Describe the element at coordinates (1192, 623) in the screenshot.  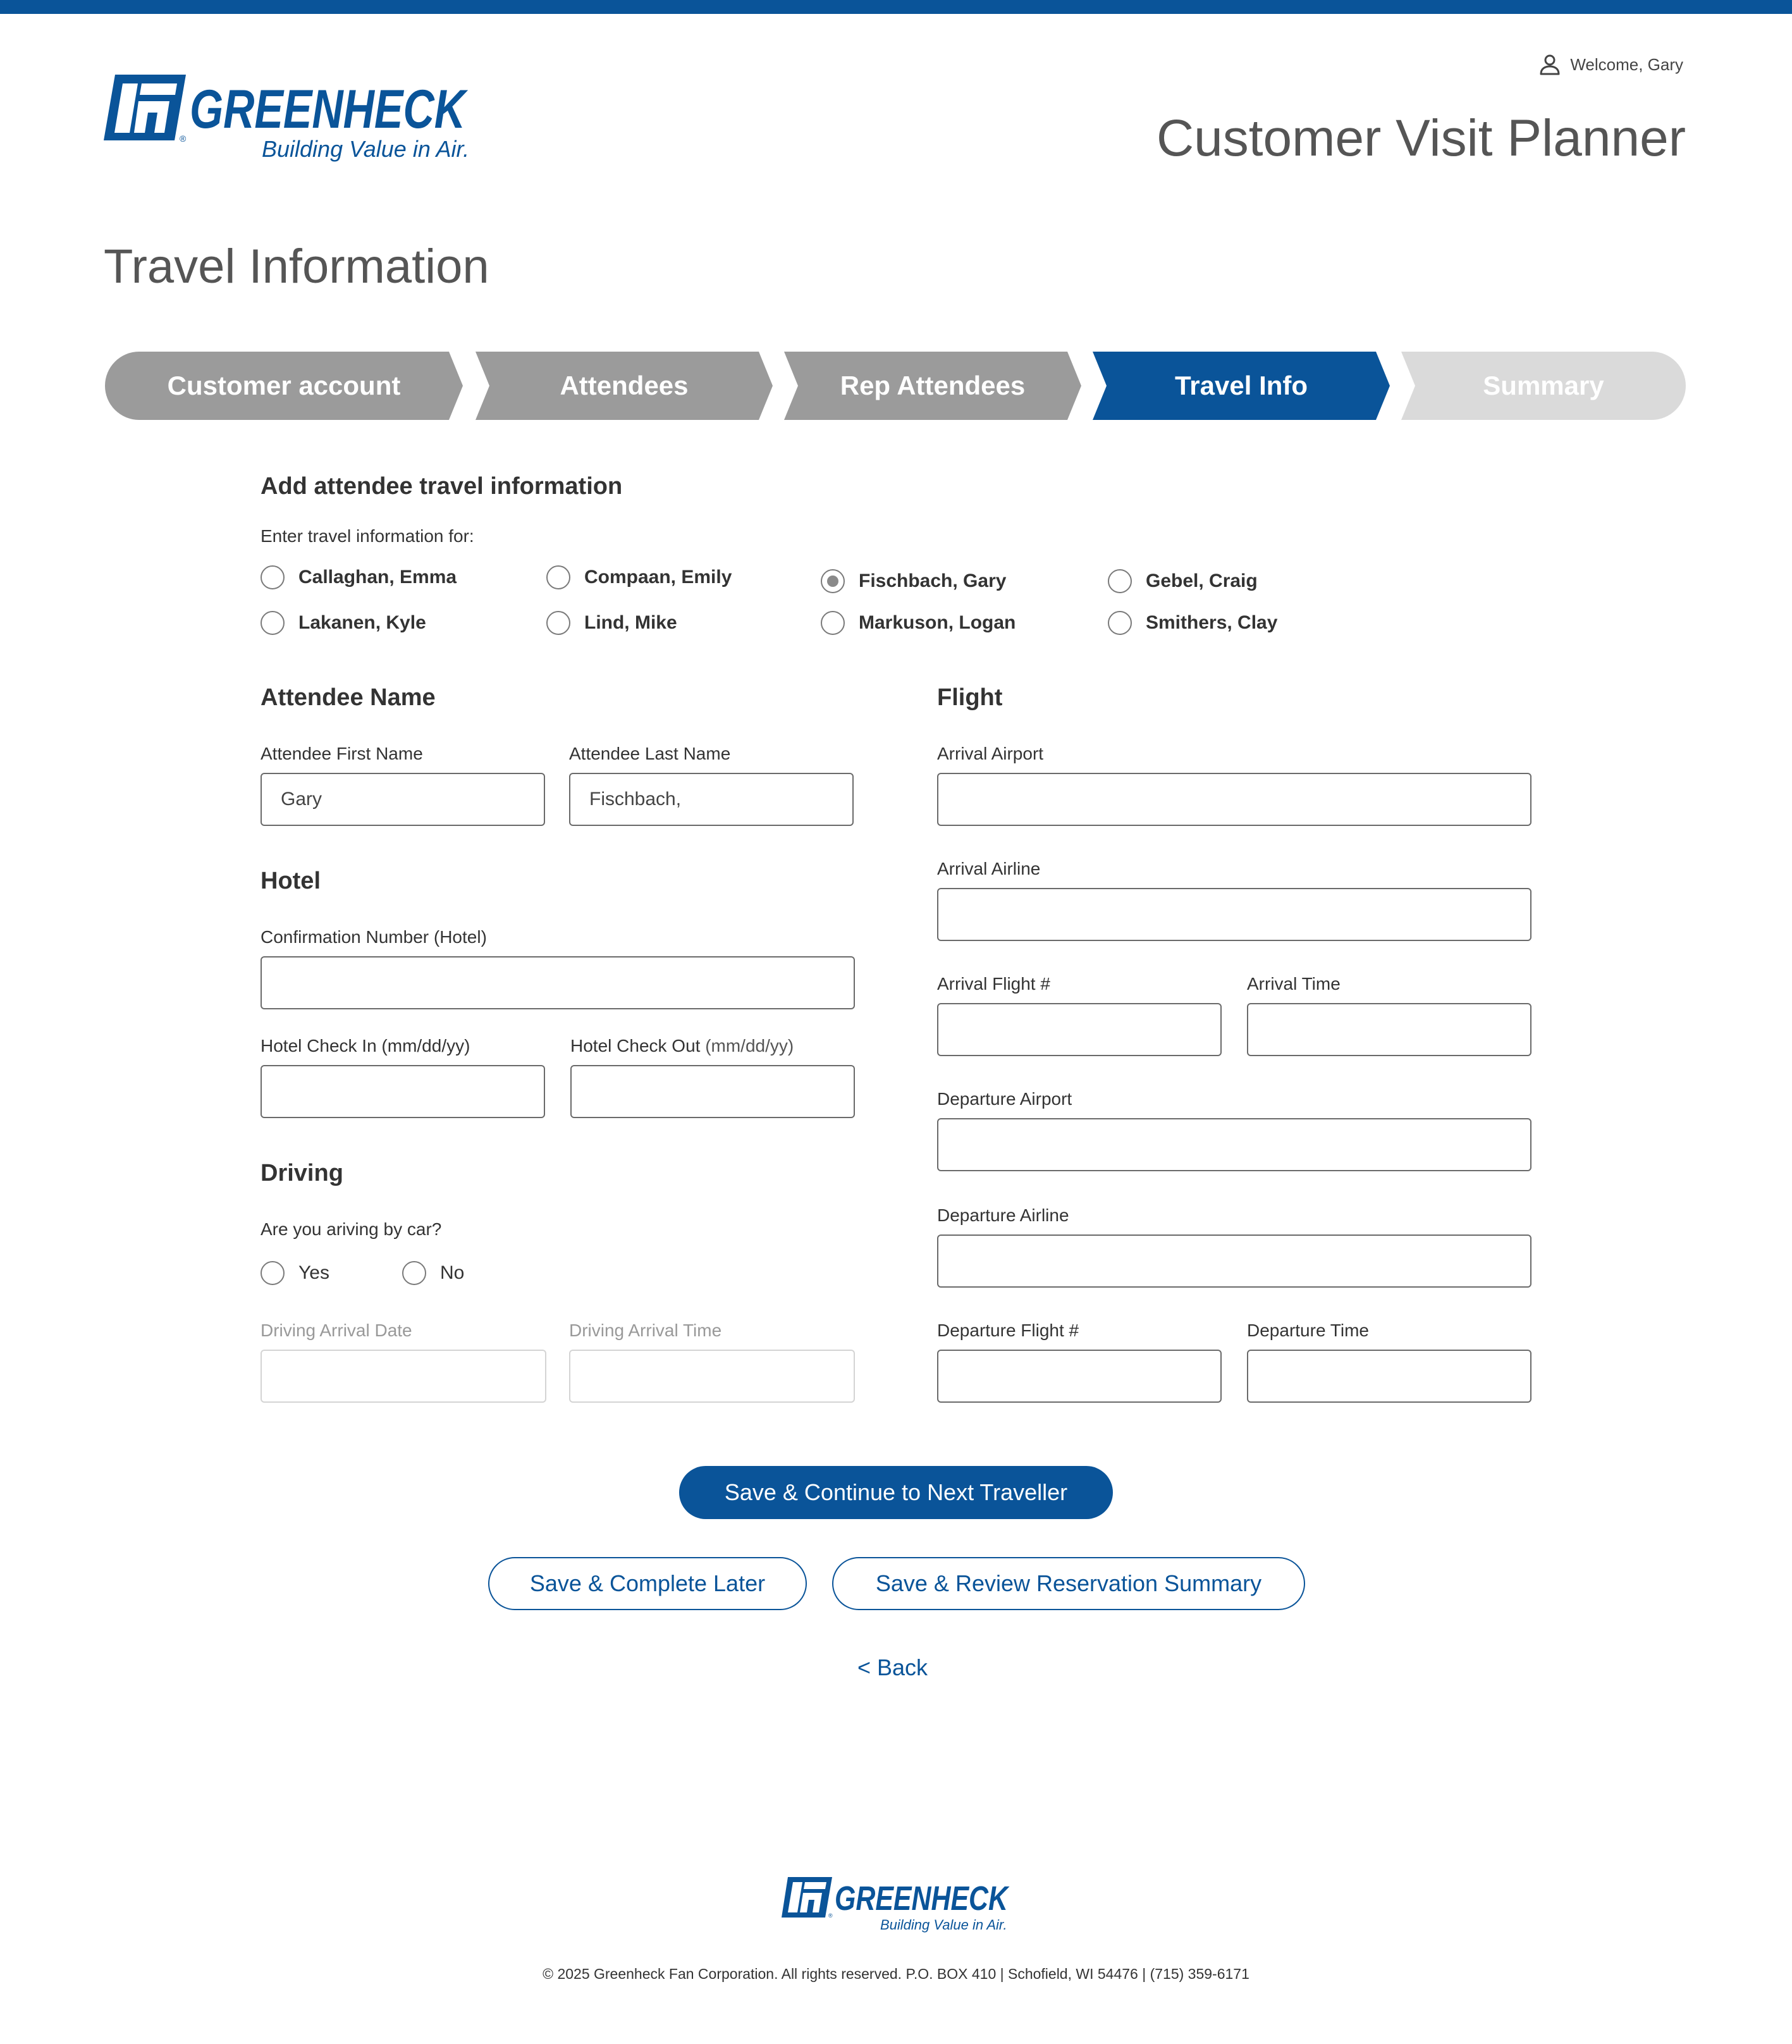
I see `attendee-radio-smithers: Smithers, Clay` at that location.